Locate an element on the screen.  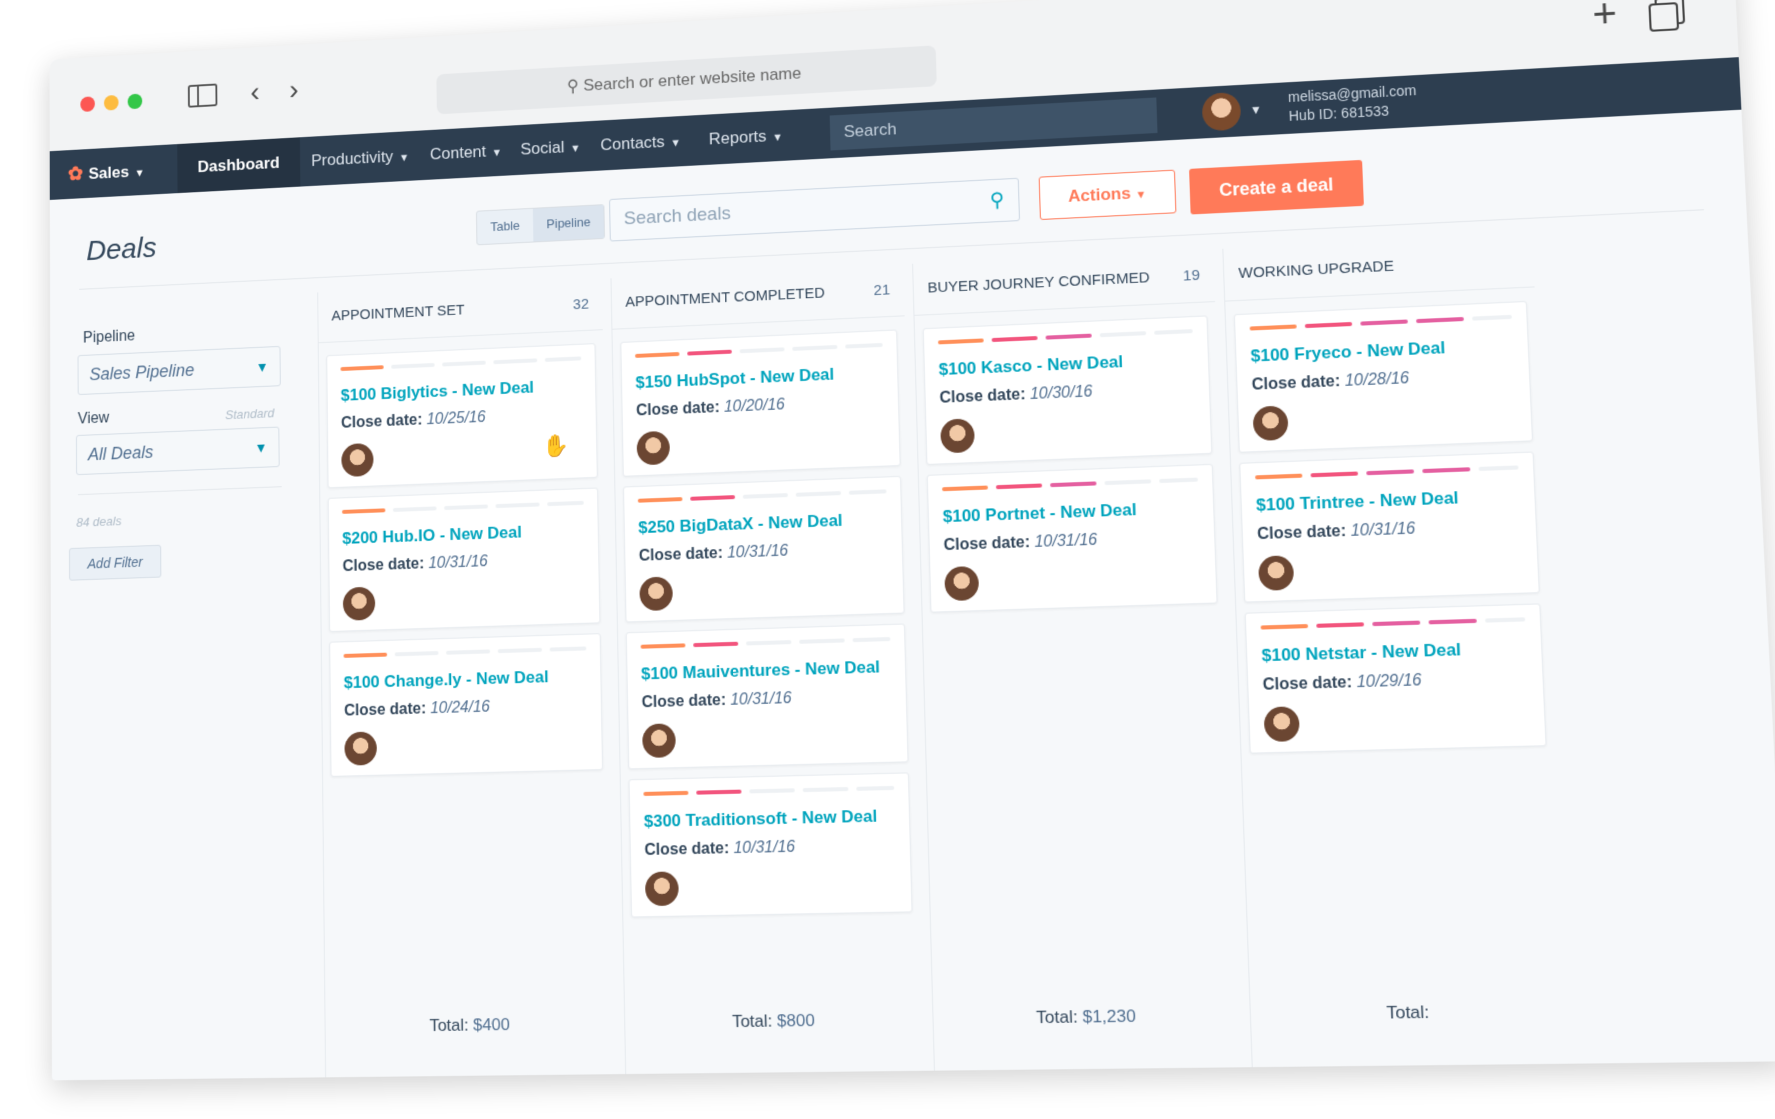
deal-title: $100 Mauiventures - New Deal is located at coordinates (760, 670).